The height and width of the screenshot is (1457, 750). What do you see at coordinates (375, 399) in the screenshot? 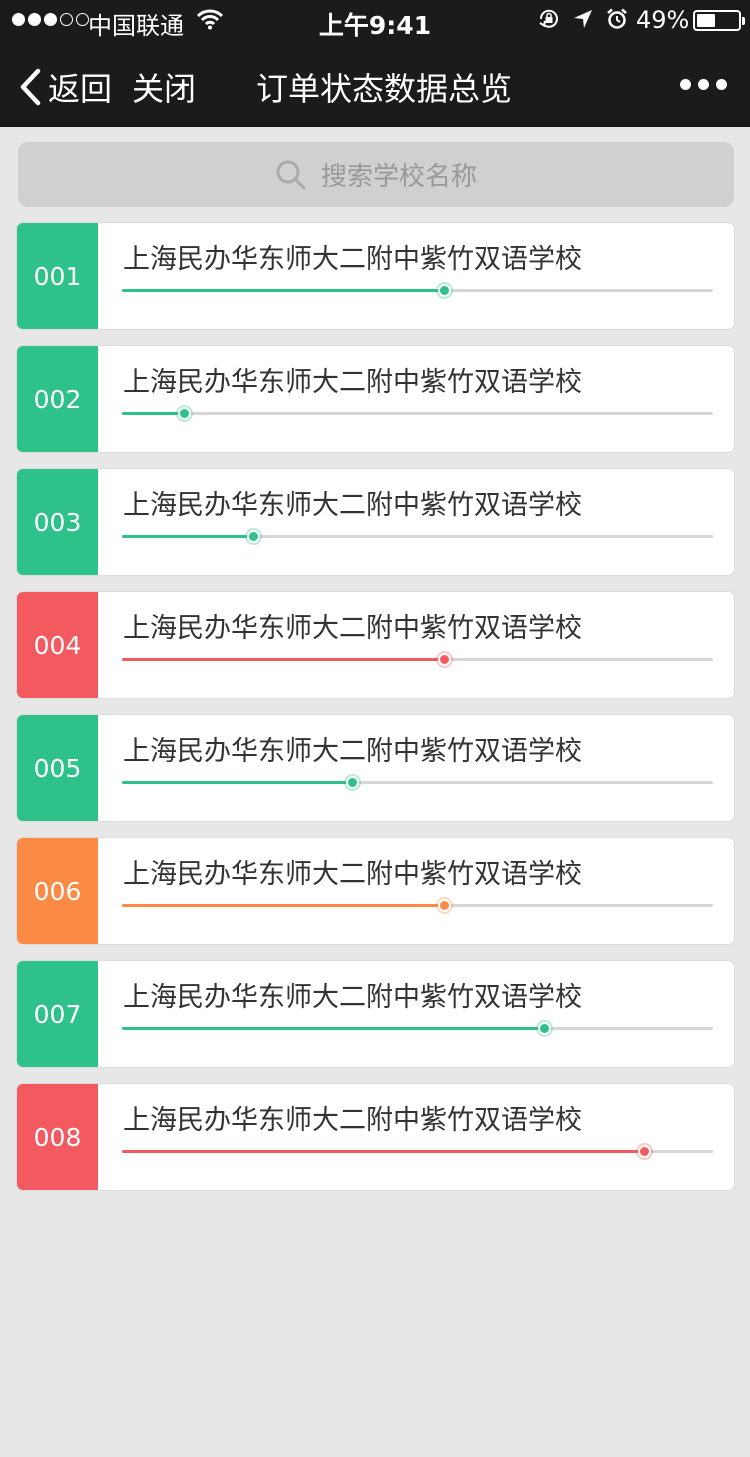
I see `order-card: 002 上海民办华东师大二附中紫竹双语学校收集尺码` at bounding box center [375, 399].